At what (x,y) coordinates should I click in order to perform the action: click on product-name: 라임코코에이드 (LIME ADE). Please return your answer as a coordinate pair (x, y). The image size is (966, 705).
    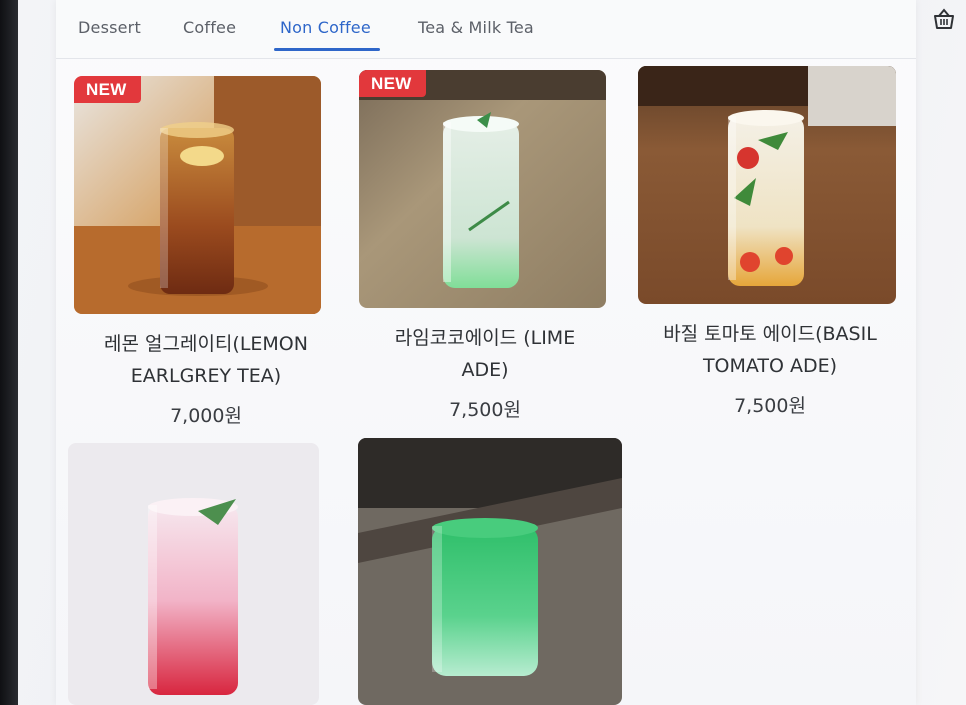
    Looking at the image, I should click on (485, 354).